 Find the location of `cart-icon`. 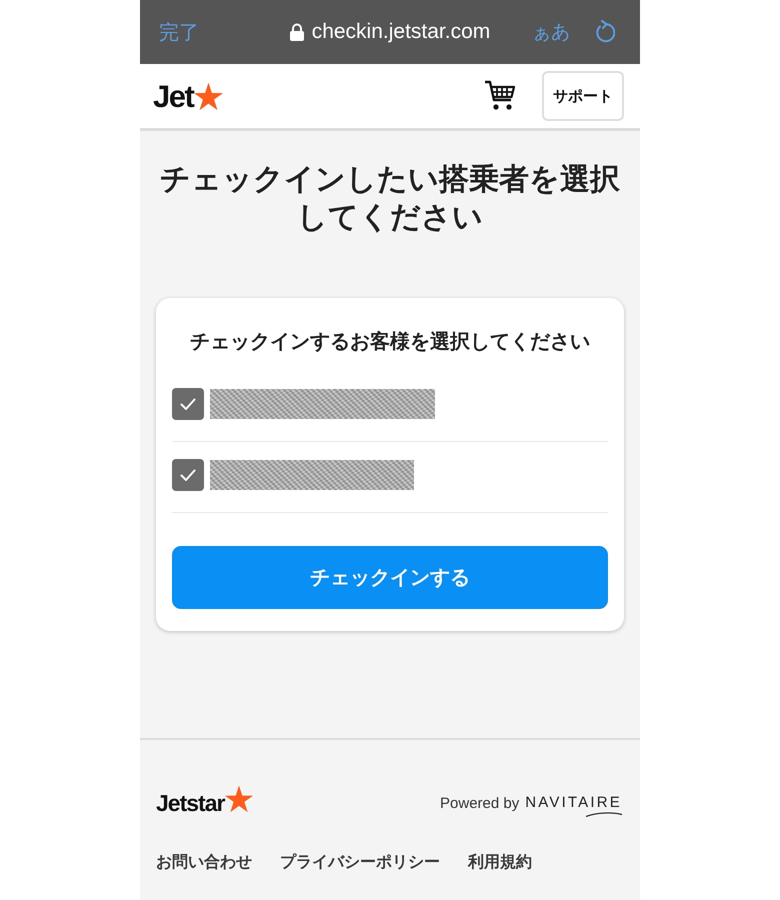

cart-icon is located at coordinates (500, 96).